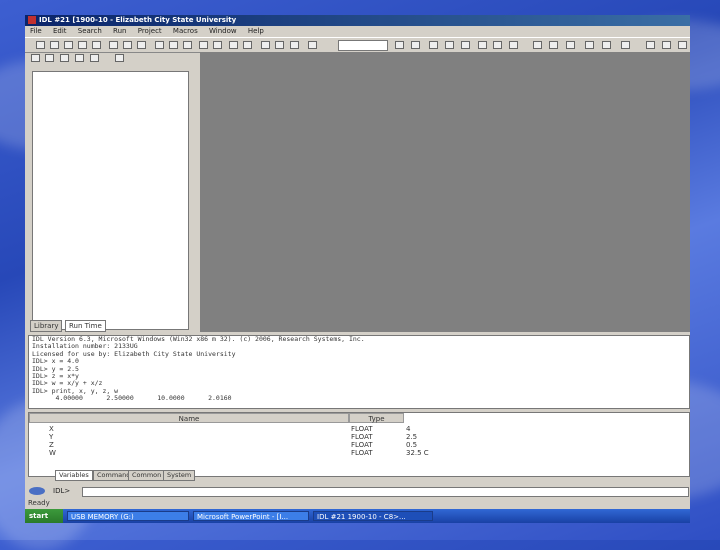 This screenshot has height=550, width=720. What do you see at coordinates (119, 31) in the screenshot?
I see `menu-run: Run` at bounding box center [119, 31].